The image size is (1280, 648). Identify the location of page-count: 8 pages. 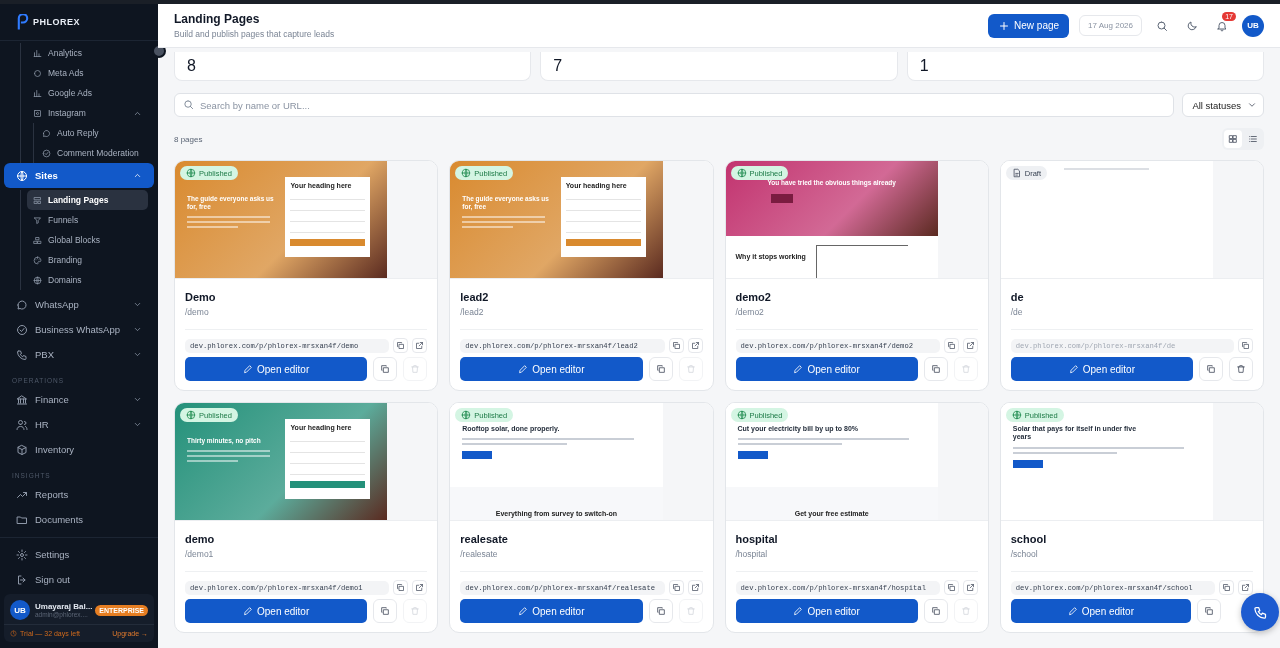
(188, 139).